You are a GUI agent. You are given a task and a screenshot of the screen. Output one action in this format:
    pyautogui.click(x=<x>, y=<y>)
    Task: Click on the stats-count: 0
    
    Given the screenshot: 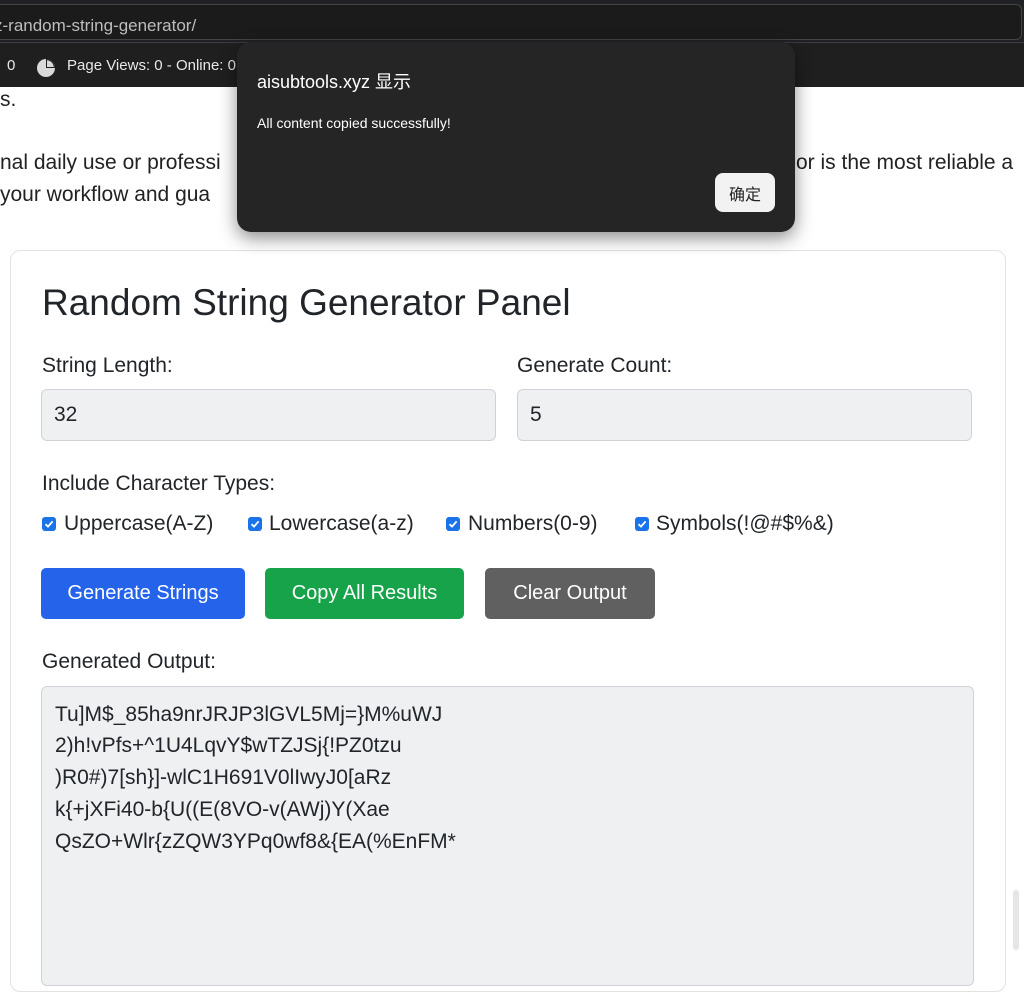 What is the action you would take?
    pyautogui.click(x=11, y=65)
    